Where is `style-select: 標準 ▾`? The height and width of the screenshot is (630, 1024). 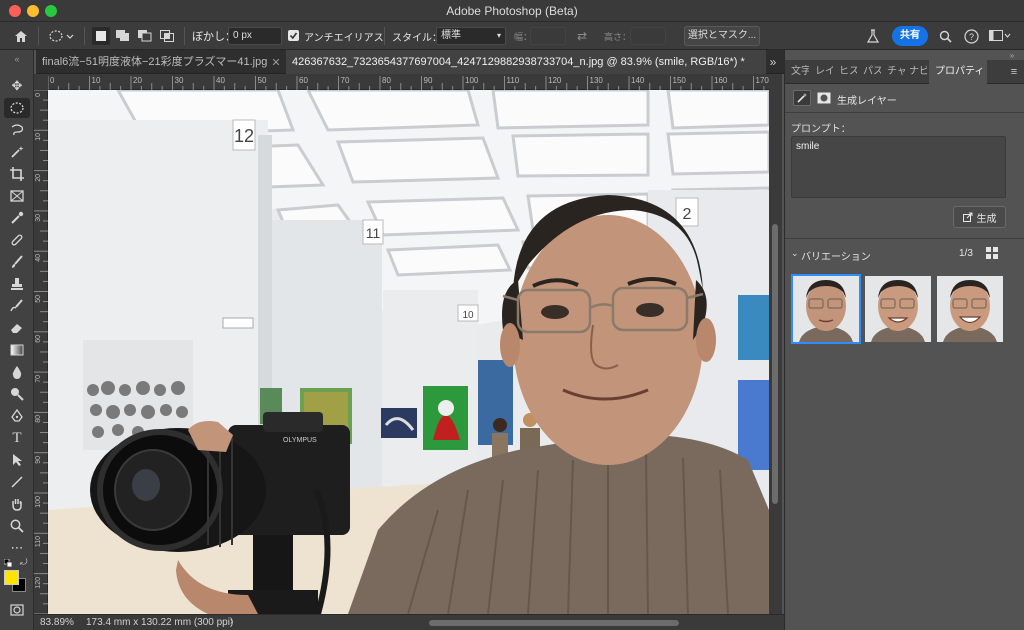 style-select: 標準 ▾ is located at coordinates (471, 36).